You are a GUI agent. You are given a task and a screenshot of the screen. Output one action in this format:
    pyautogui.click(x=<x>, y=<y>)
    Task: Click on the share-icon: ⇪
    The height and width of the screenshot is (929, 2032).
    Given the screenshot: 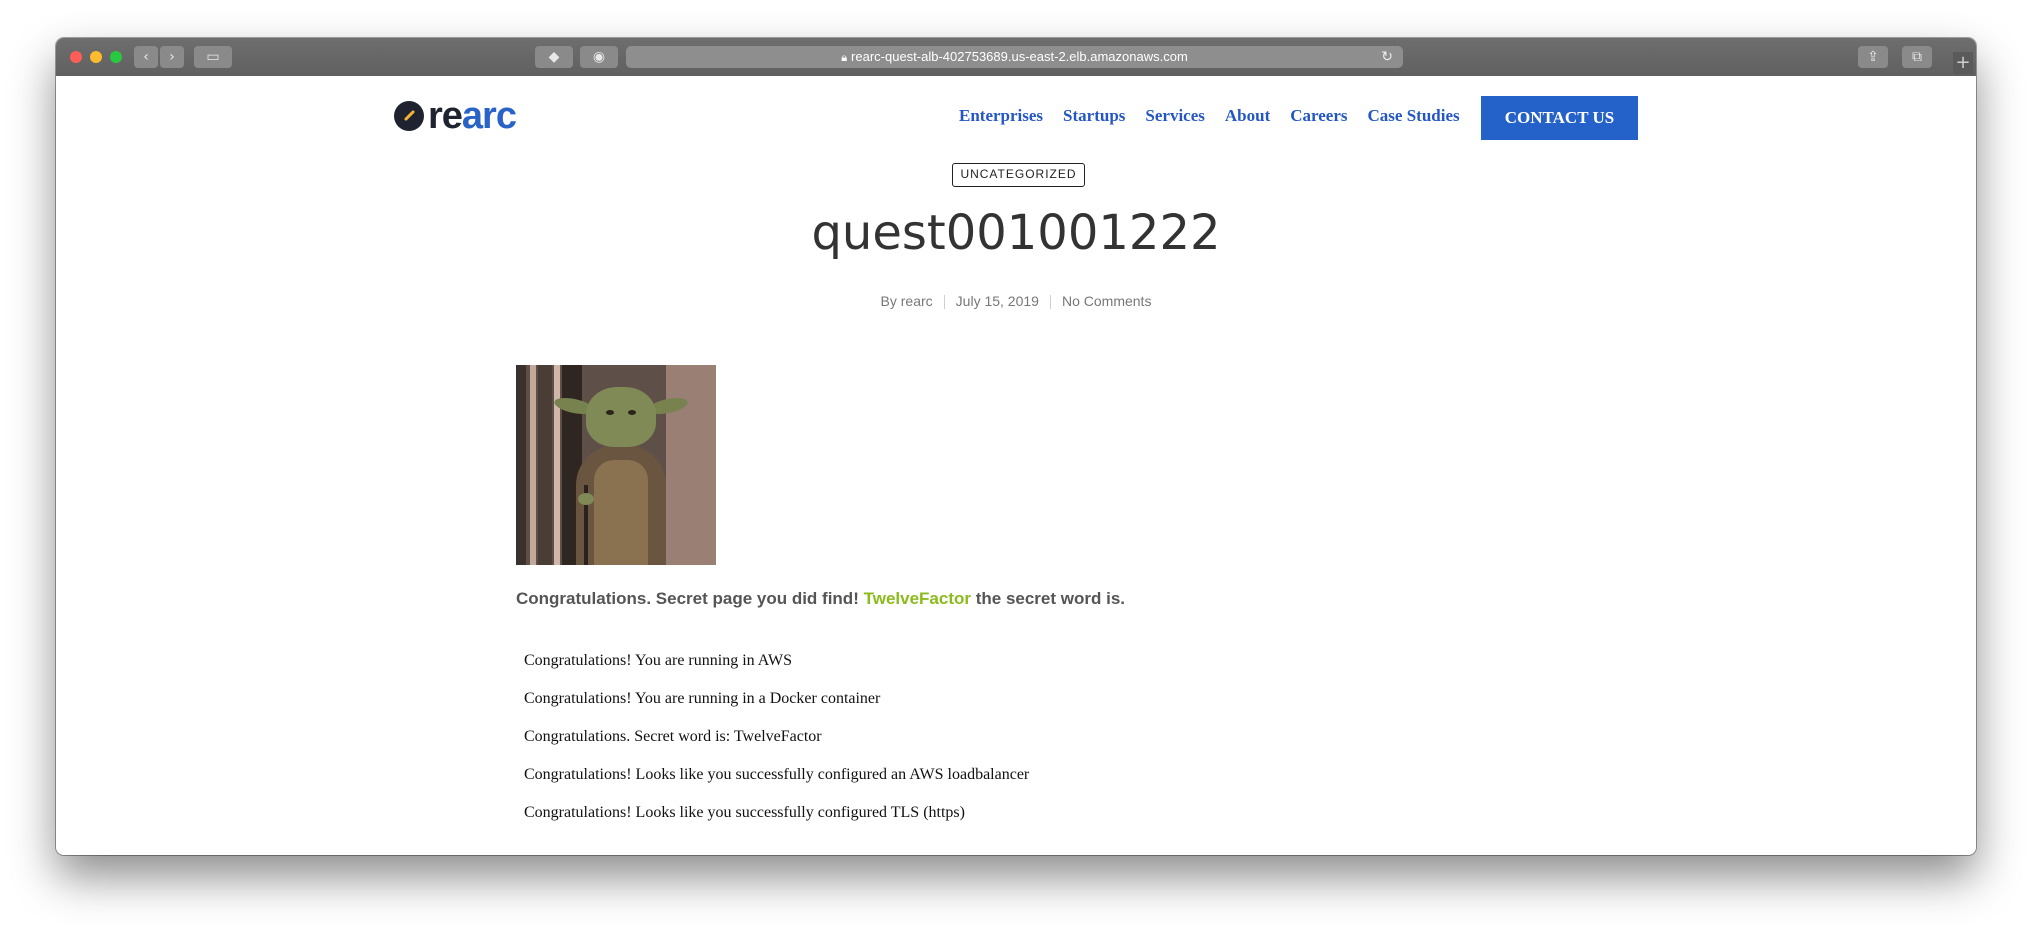 What is the action you would take?
    pyautogui.click(x=1873, y=57)
    